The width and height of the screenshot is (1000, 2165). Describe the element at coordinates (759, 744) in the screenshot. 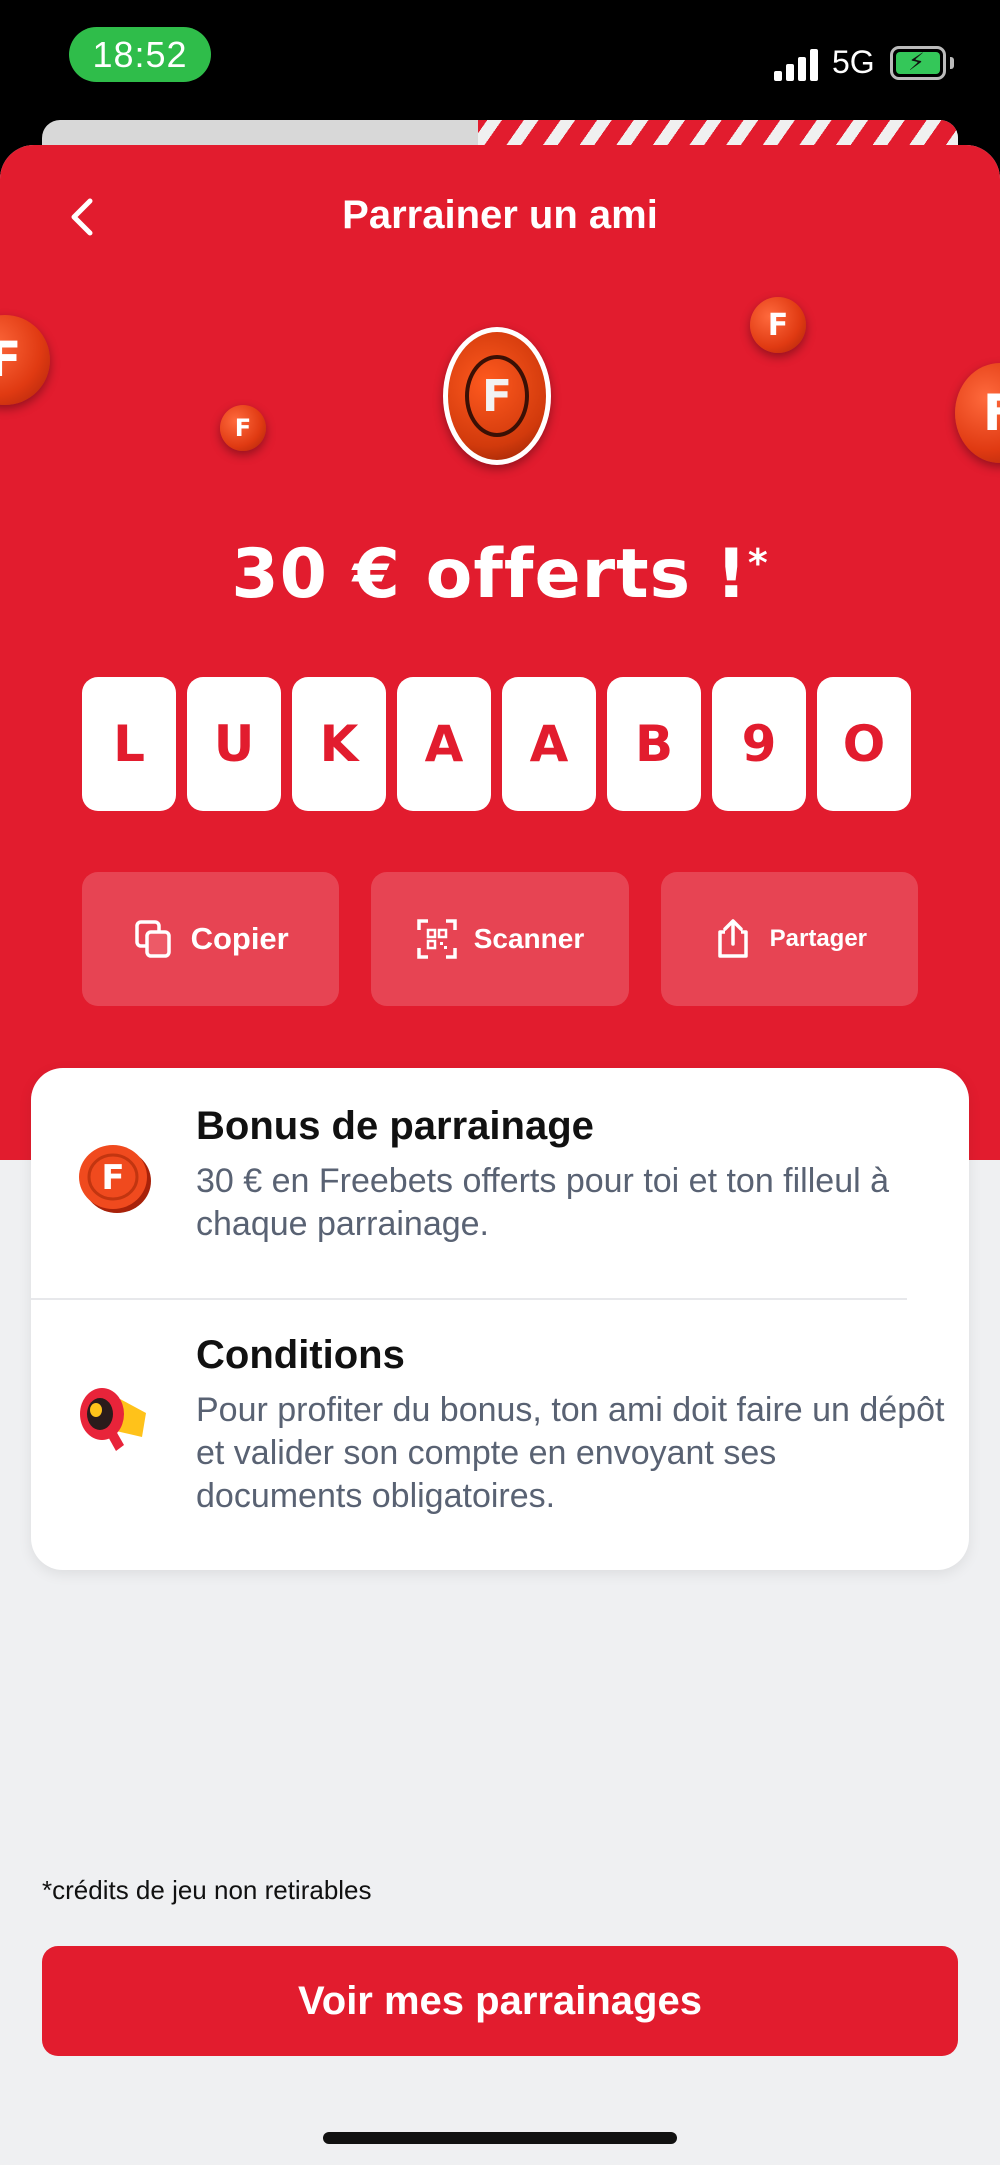

I see `code-char: 9` at that location.